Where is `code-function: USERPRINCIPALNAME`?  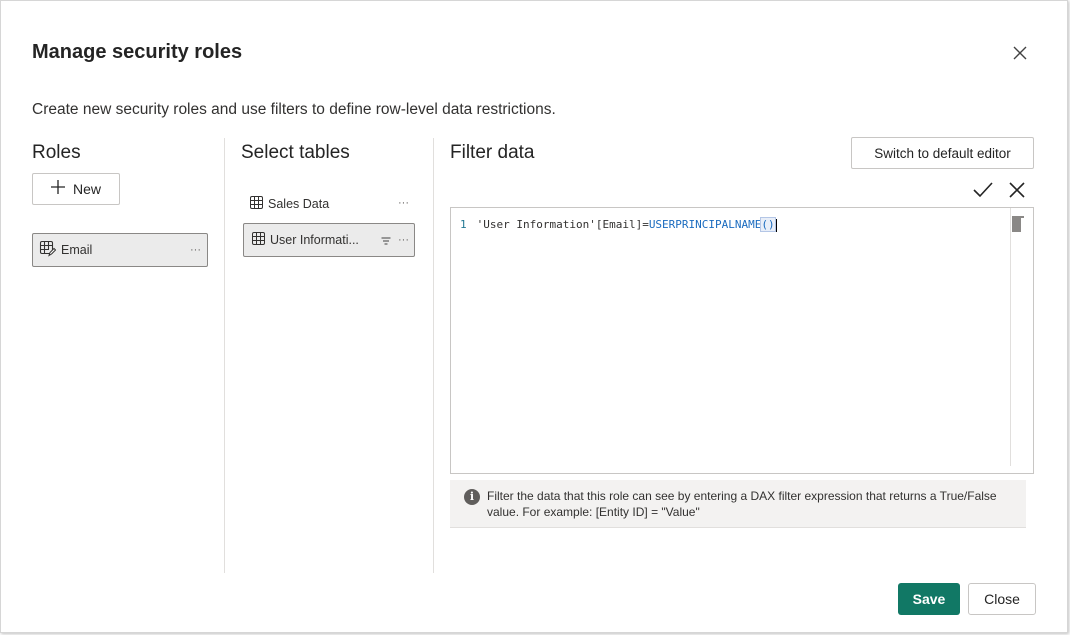
code-function: USERPRINCIPALNAME is located at coordinates (705, 224).